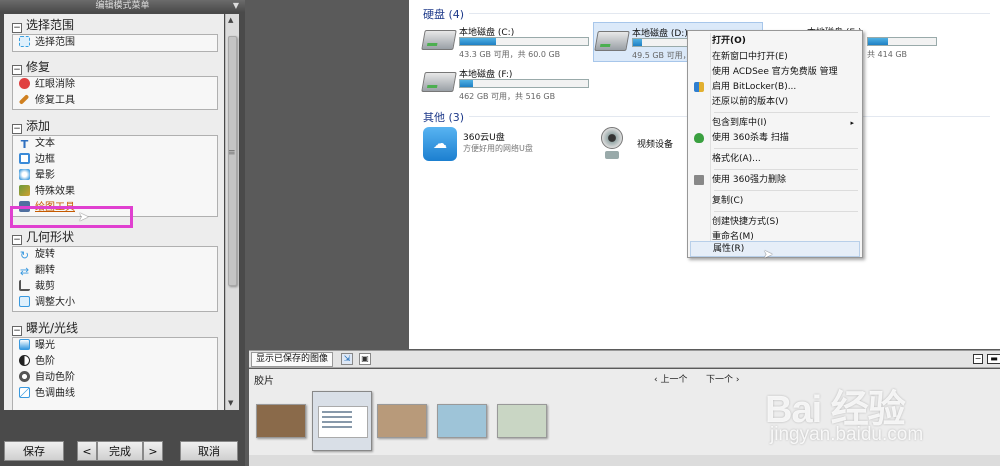 The width and height of the screenshot is (1000, 466). Describe the element at coordinates (115, 85) in the screenshot. I see `tool-item-red-eye: 红眼消除` at that location.